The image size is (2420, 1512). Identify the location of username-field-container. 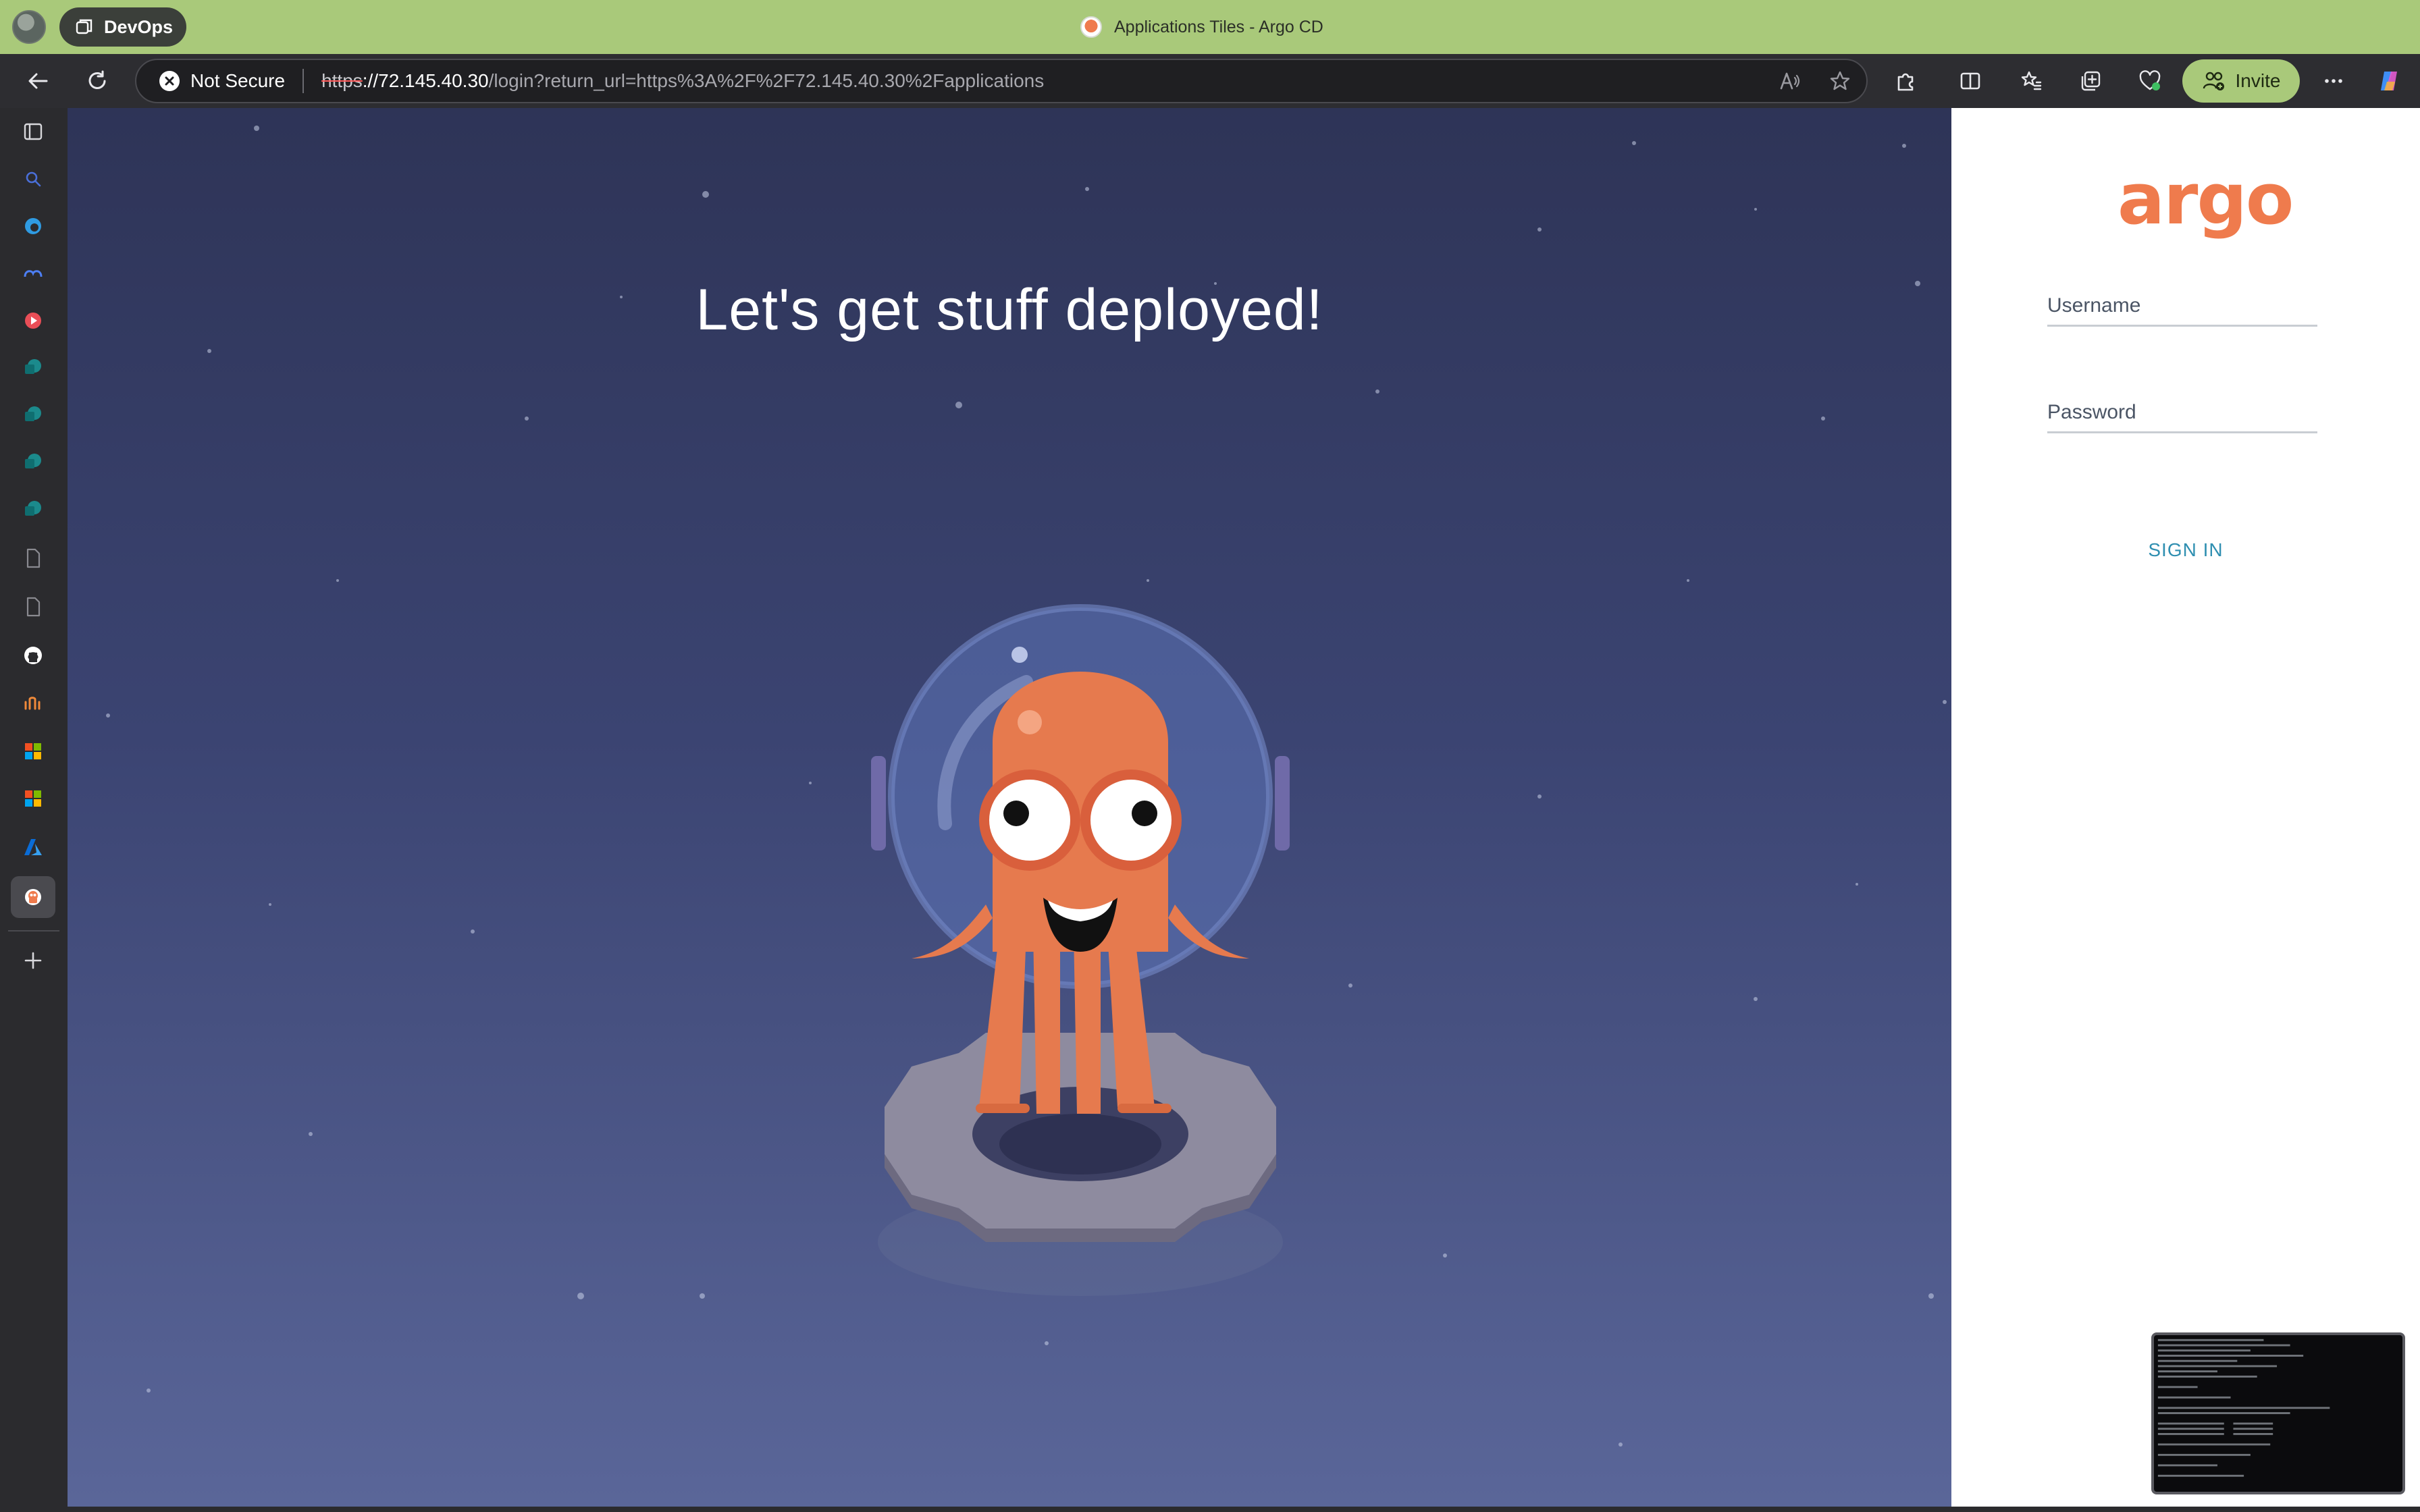
(2182, 300).